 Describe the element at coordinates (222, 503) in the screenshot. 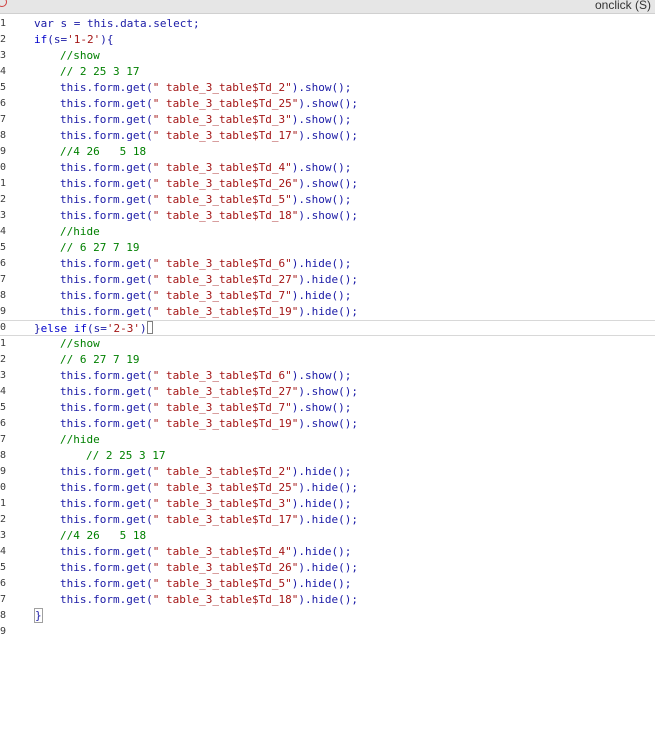

I see `code-token: " table_3_table$Td_3"` at that location.